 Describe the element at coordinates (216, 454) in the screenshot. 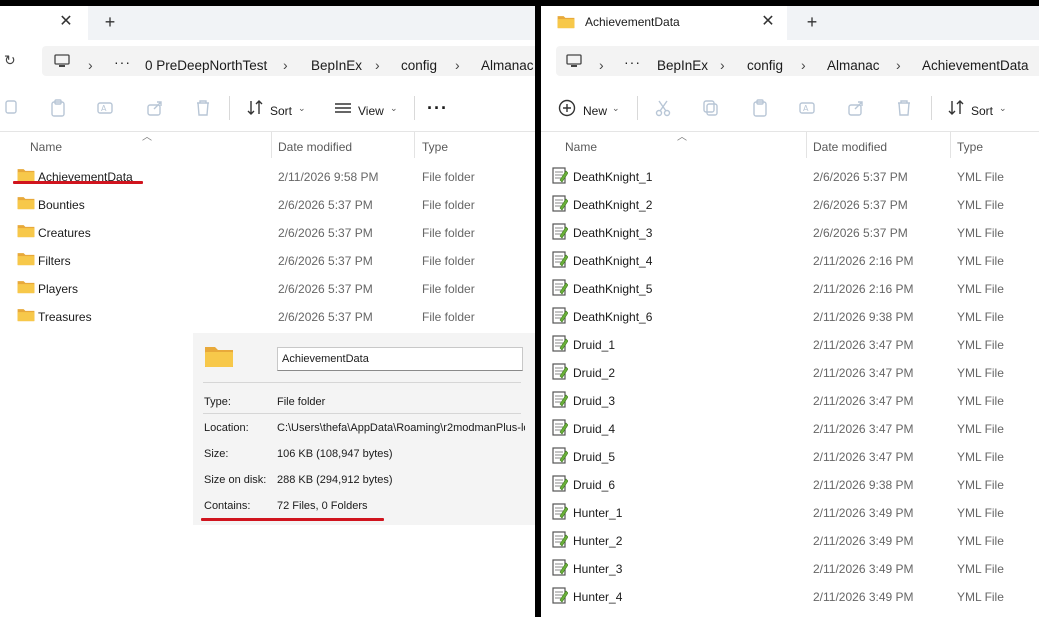

I see `size-label: Size:` at that location.